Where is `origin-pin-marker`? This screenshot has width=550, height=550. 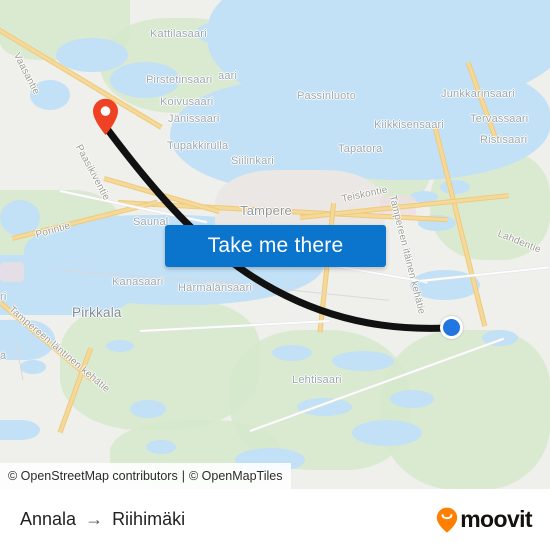 origin-pin-marker is located at coordinates (105, 117).